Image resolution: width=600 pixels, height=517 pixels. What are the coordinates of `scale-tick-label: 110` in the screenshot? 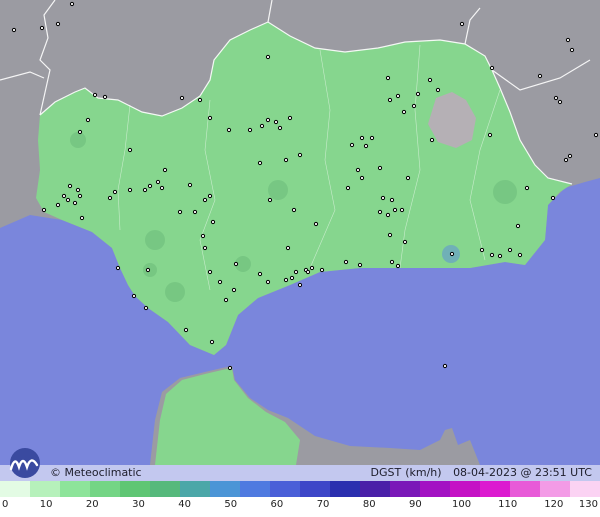 It's located at (508, 504).